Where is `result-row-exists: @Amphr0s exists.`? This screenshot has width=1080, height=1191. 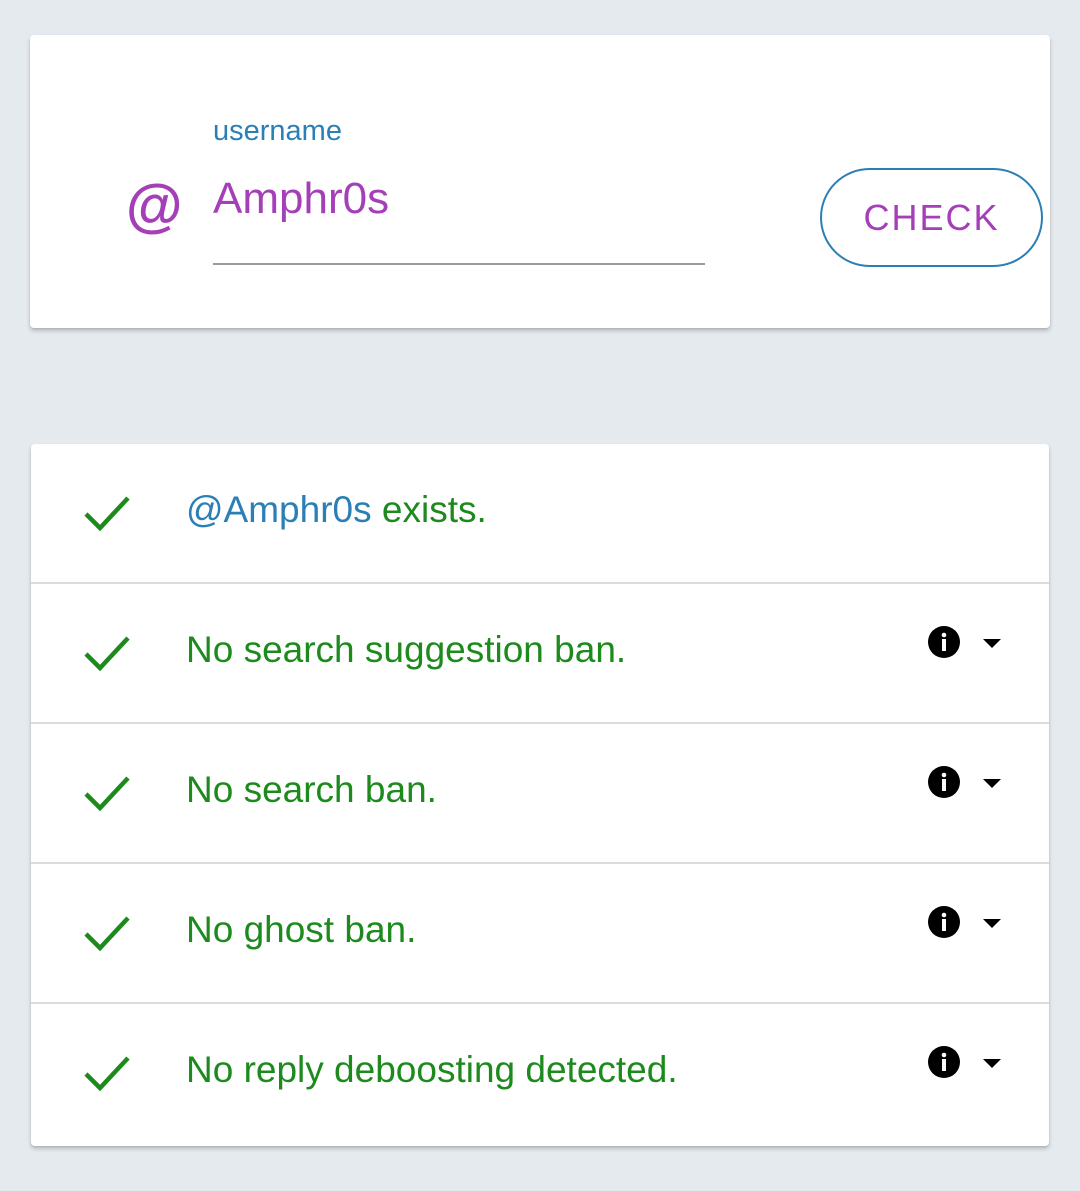 result-row-exists: @Amphr0s exists. is located at coordinates (540, 514).